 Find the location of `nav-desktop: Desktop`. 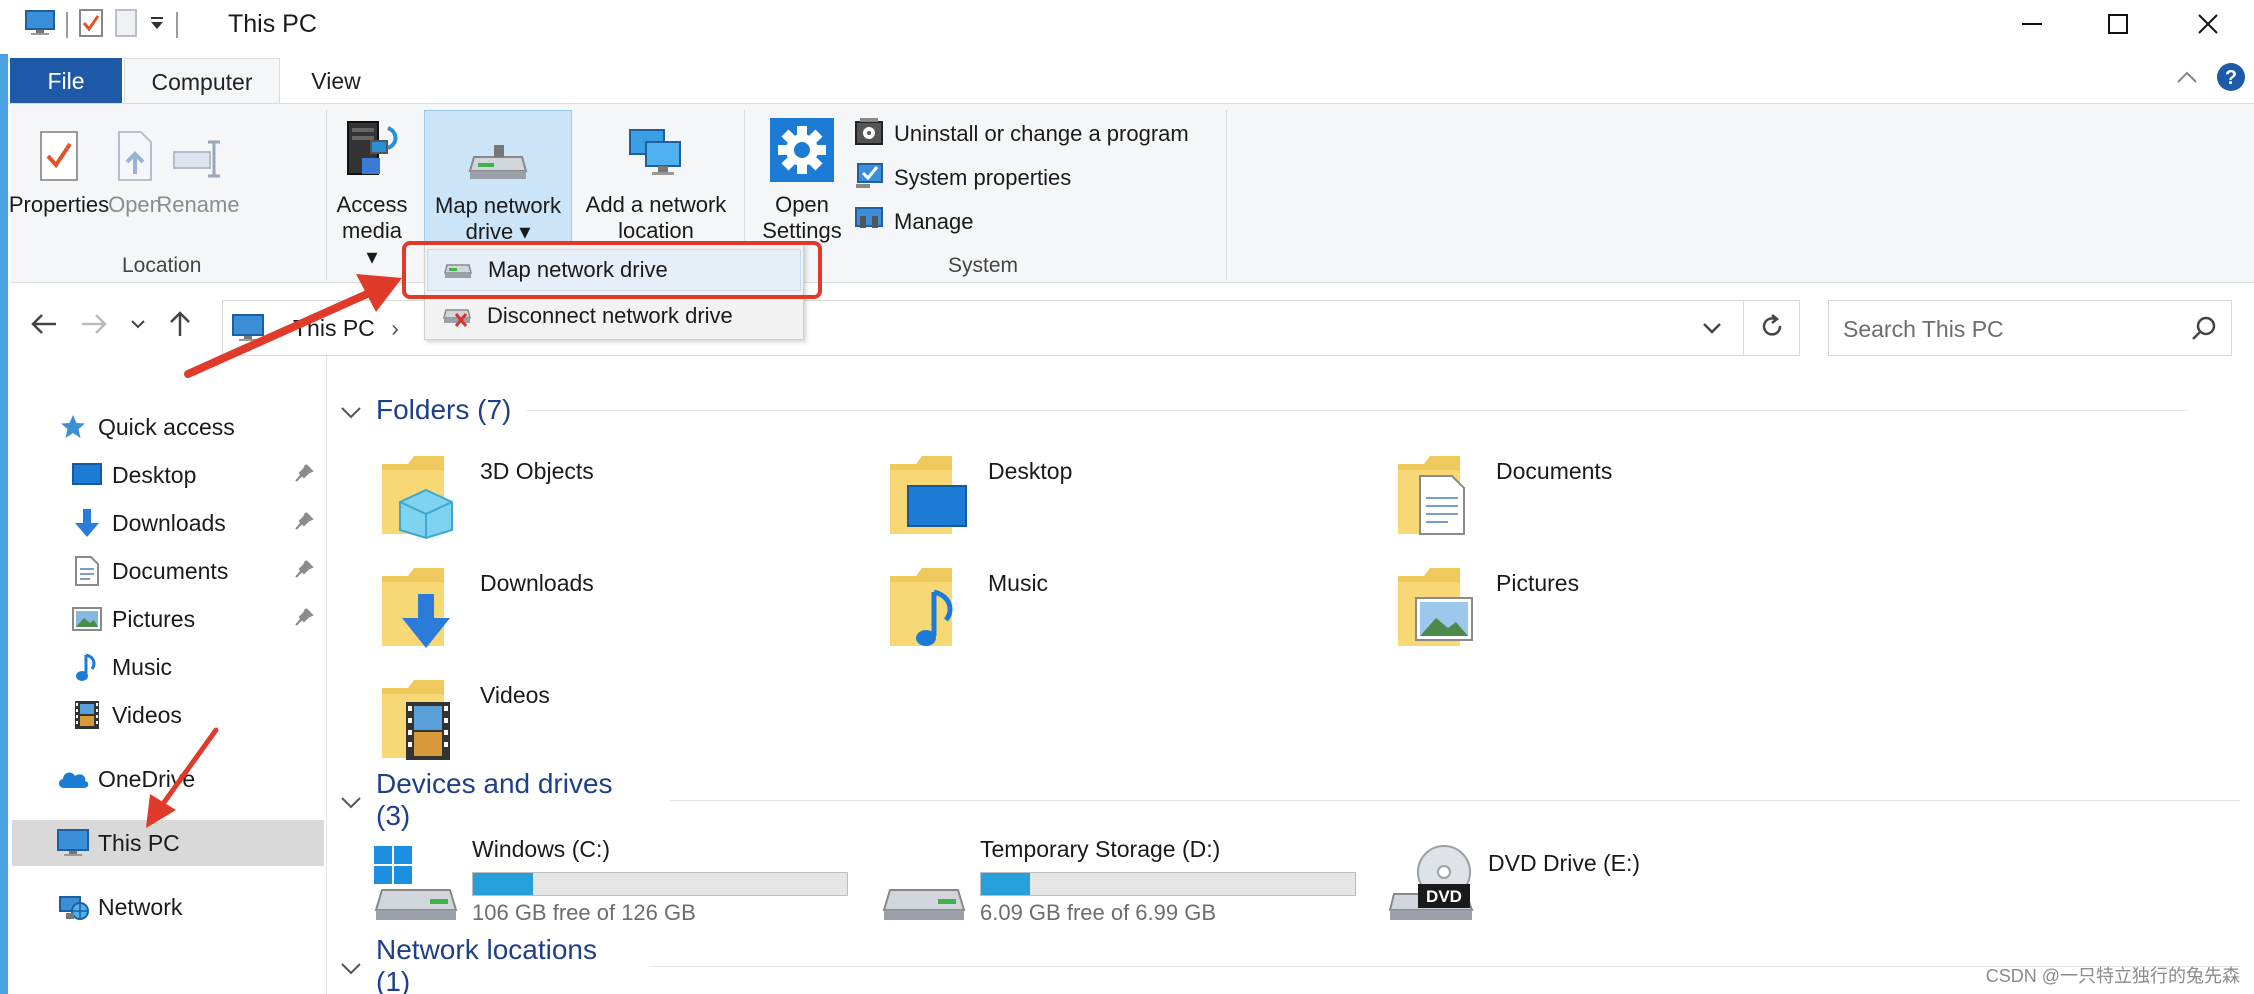

nav-desktop: Desktop is located at coordinates (195, 475).